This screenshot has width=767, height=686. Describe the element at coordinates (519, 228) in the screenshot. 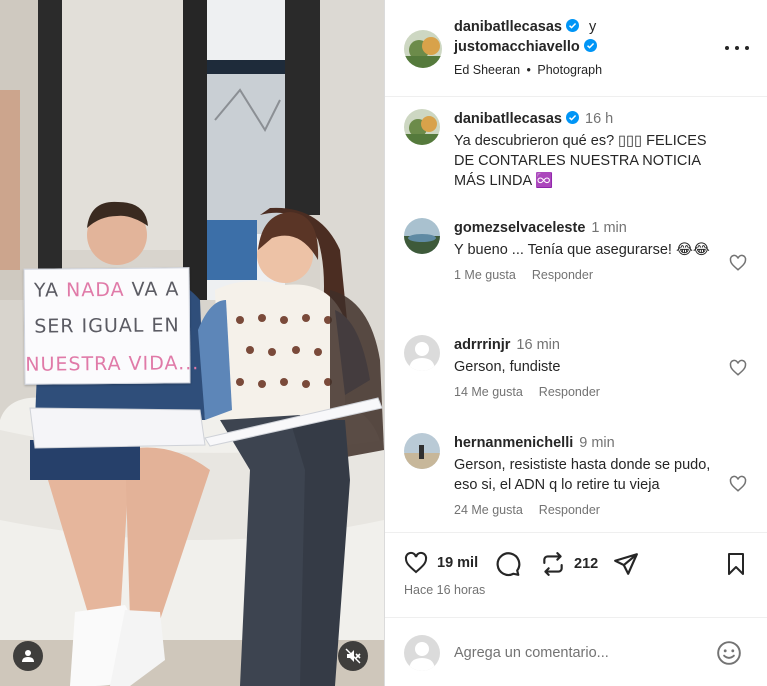

I see `comment-username: gomezselvaceleste` at that location.